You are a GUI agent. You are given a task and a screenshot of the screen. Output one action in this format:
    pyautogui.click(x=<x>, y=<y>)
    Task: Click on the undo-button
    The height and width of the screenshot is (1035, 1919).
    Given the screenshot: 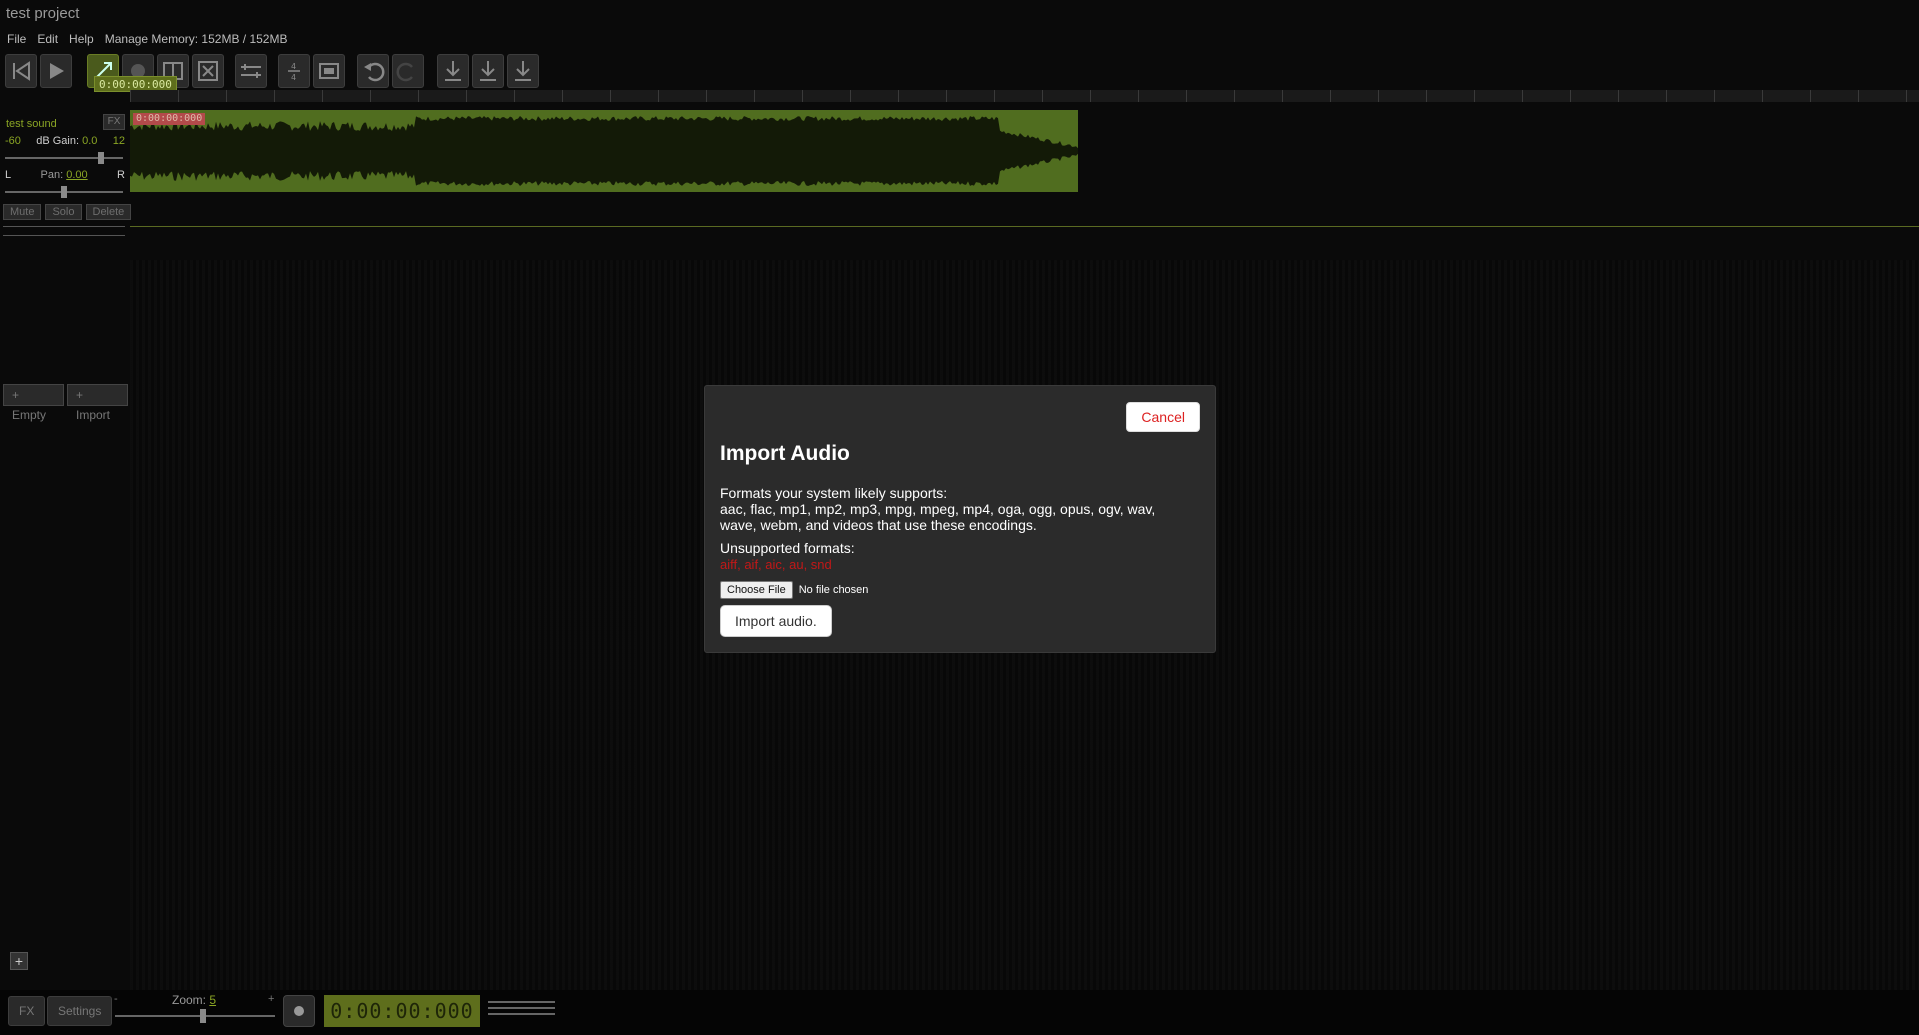 What is the action you would take?
    pyautogui.click(x=373, y=71)
    